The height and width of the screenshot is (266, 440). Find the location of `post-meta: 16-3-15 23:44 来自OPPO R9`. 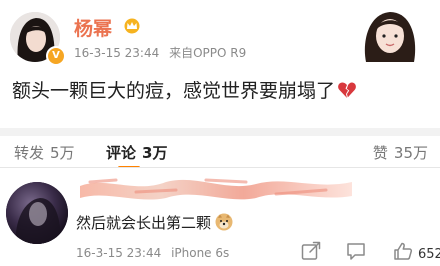

post-meta: 16-3-15 23:44 来自OPPO R9 is located at coordinates (163, 52).